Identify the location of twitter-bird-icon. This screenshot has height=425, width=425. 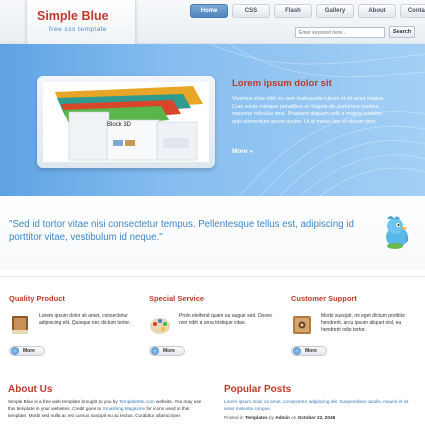
(397, 232).